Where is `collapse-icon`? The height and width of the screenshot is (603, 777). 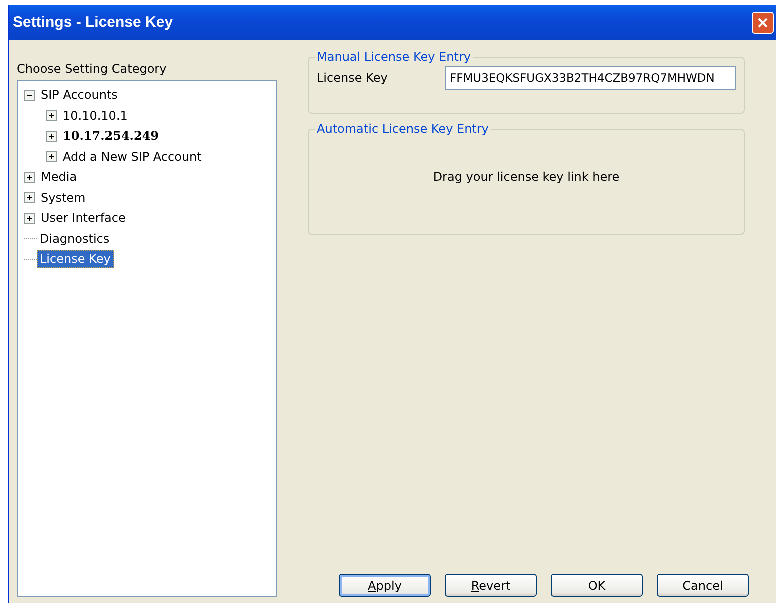 collapse-icon is located at coordinates (29, 95).